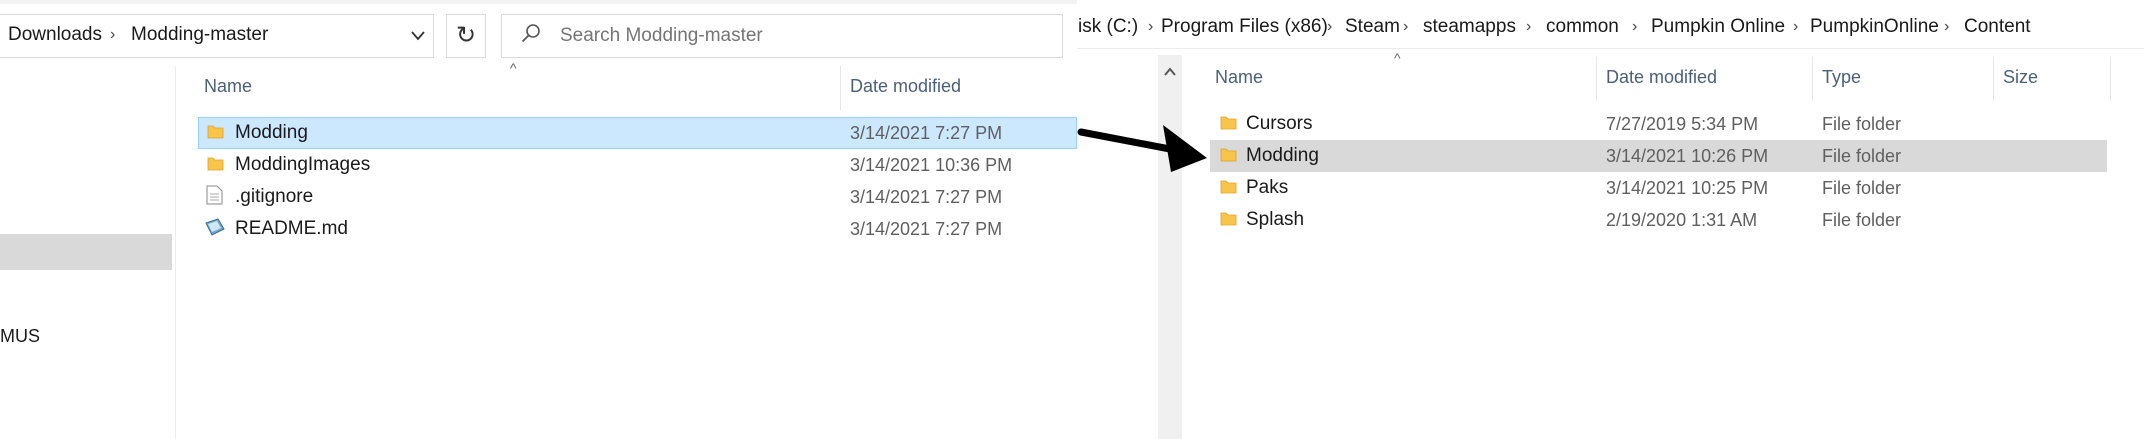  Describe the element at coordinates (530, 33) in the screenshot. I see `search-icon` at that location.